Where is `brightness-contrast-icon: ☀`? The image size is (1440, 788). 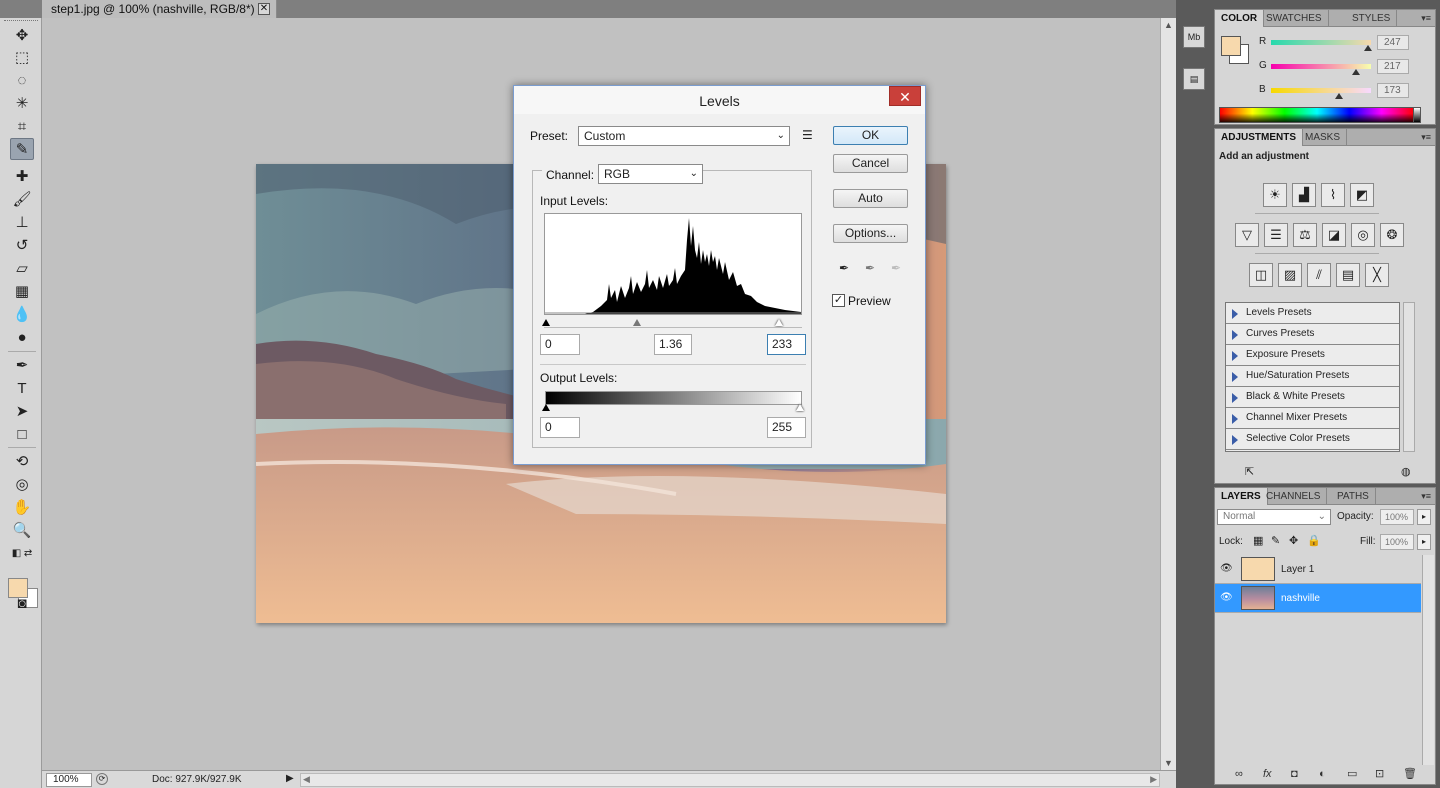
brightness-contrast-icon: ☀ is located at coordinates (1275, 195).